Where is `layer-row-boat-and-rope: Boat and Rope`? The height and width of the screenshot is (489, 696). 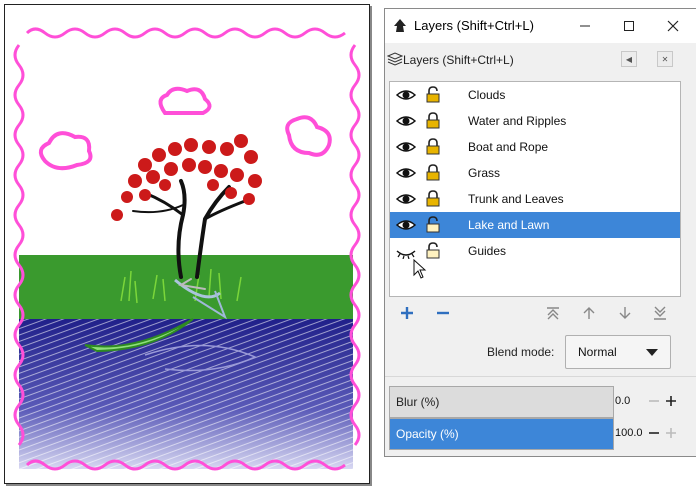
layer-row-boat-and-rope: Boat and Rope is located at coordinates (535, 147).